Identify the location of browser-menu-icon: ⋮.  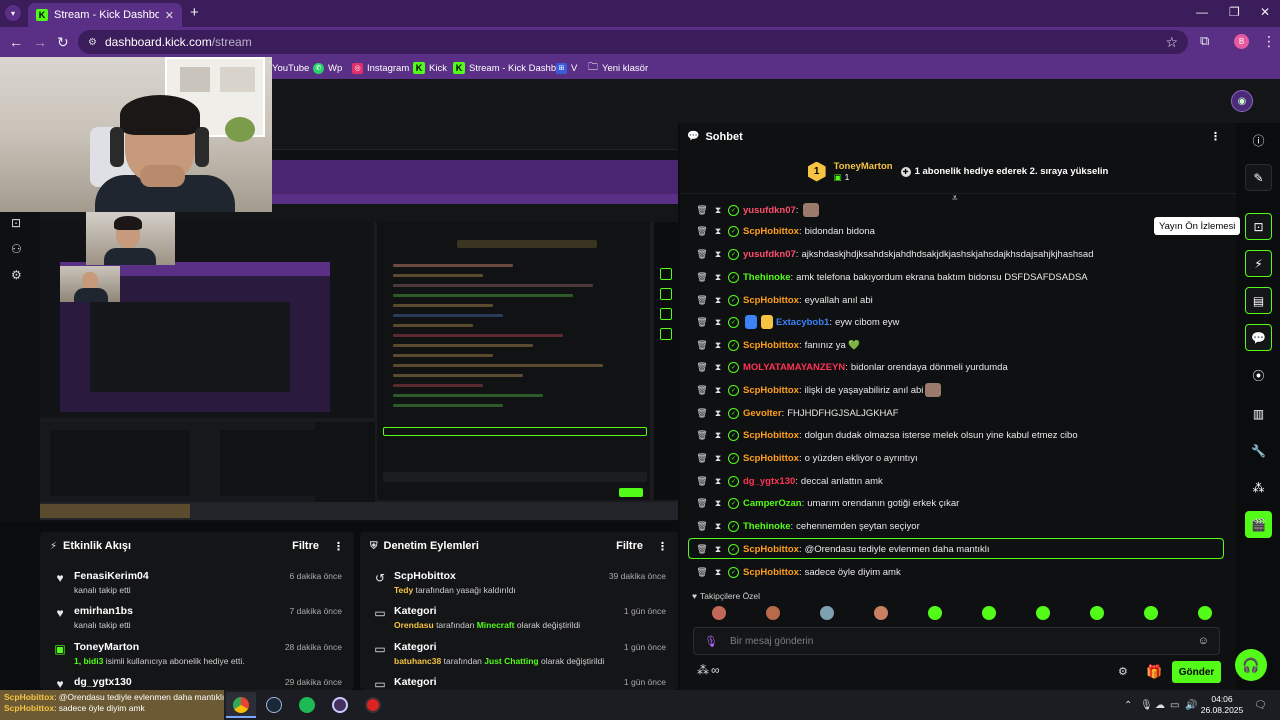
(1269, 41).